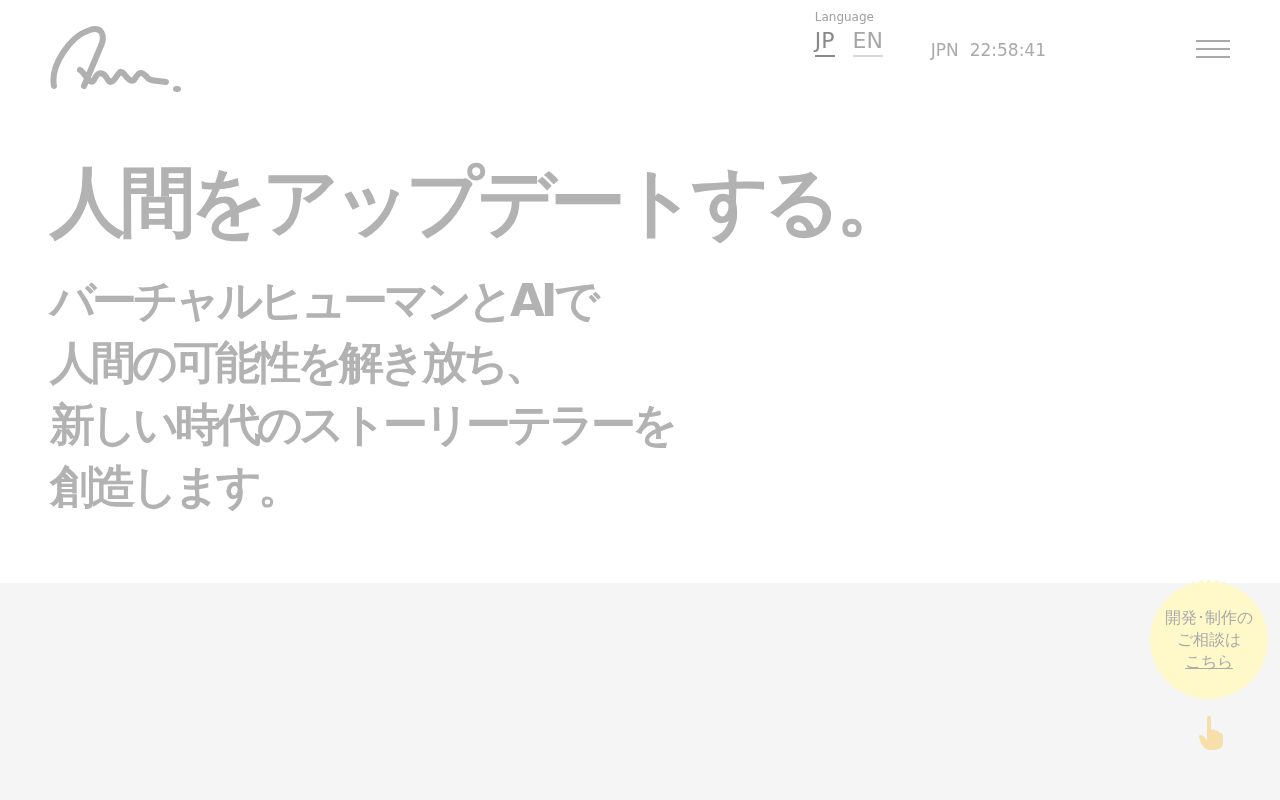 This screenshot has height=800, width=1280. What do you see at coordinates (362, 393) in the screenshot?
I see `hero-description: バーチャルヒューマンとAIで 人間の可能性を解き放ち、 新しい時代のストーリーテラーを 創造します。` at bounding box center [362, 393].